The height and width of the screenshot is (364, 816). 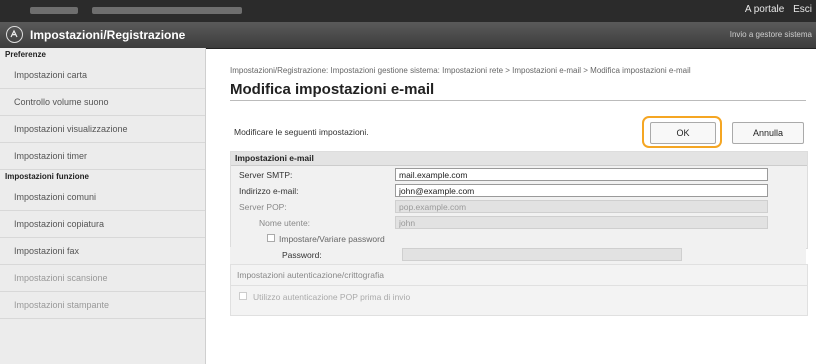 I want to click on pop-row: Server POP:, so click(x=519, y=207).